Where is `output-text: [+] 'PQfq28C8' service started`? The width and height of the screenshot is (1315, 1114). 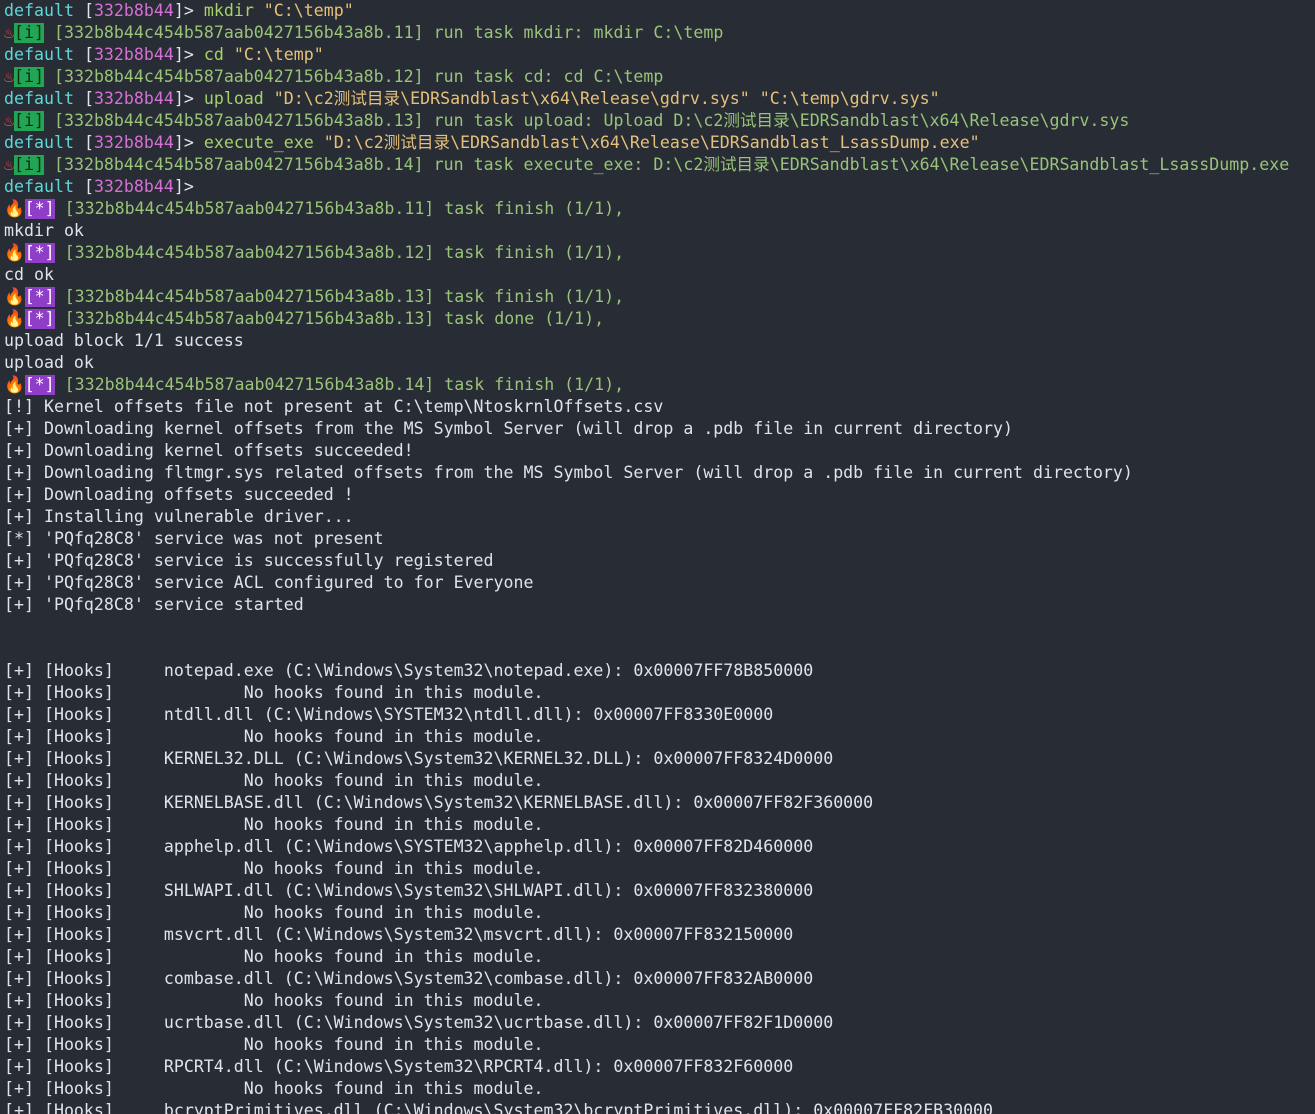 output-text: [+] 'PQfq28C8' service started is located at coordinates (154, 604).